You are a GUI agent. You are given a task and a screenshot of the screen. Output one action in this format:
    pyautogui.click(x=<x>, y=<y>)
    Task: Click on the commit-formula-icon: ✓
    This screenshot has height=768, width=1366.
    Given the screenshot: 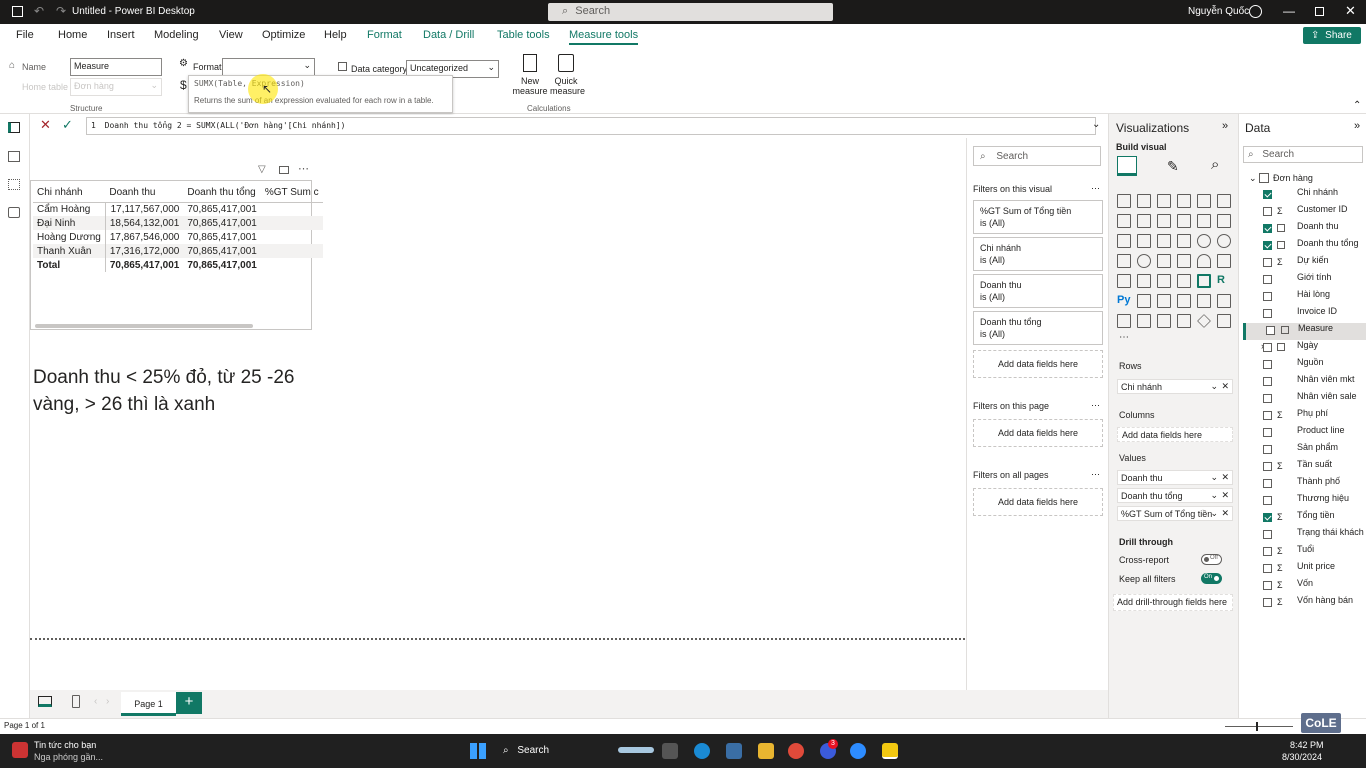 What is the action you would take?
    pyautogui.click(x=67, y=125)
    